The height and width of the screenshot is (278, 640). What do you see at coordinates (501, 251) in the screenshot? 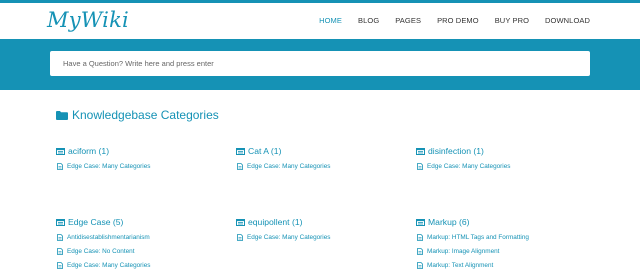
I see `article-link: Markup: Image Alignment` at bounding box center [501, 251].